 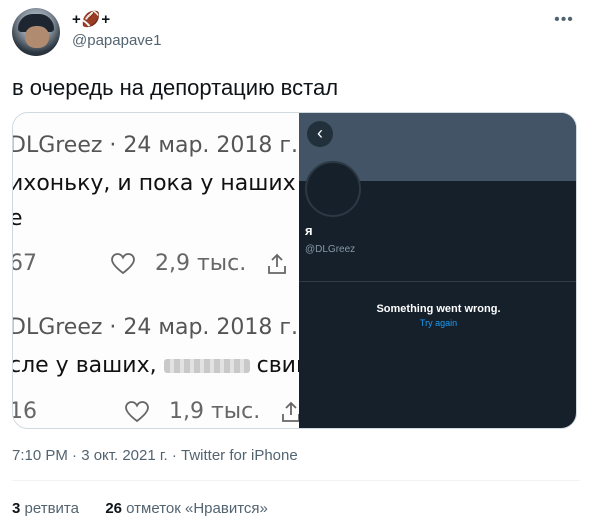 I want to click on retweets-label: ретвита, so click(x=51, y=508).